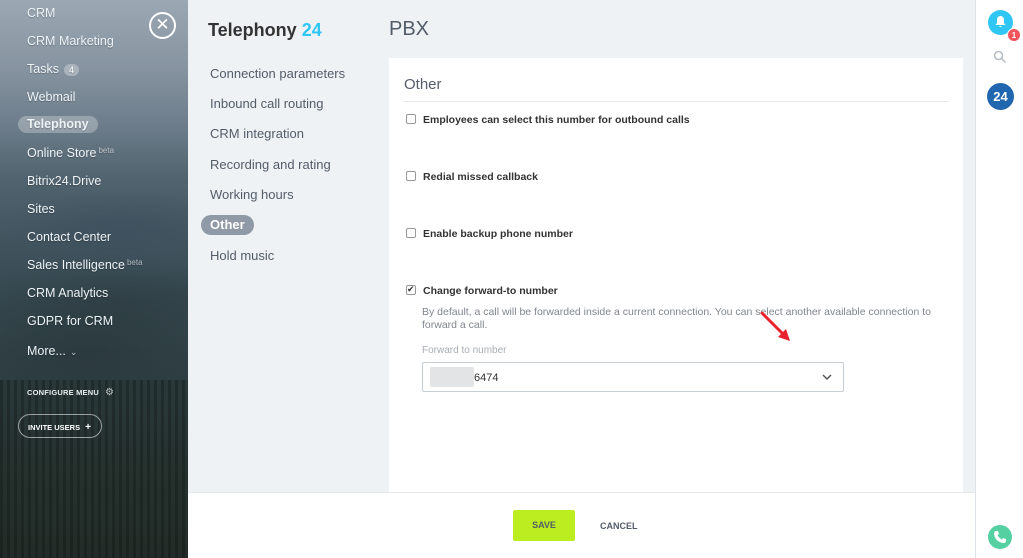 The height and width of the screenshot is (558, 1023). Describe the element at coordinates (71, 69) in the screenshot. I see `tasks-count-badge: 4` at that location.